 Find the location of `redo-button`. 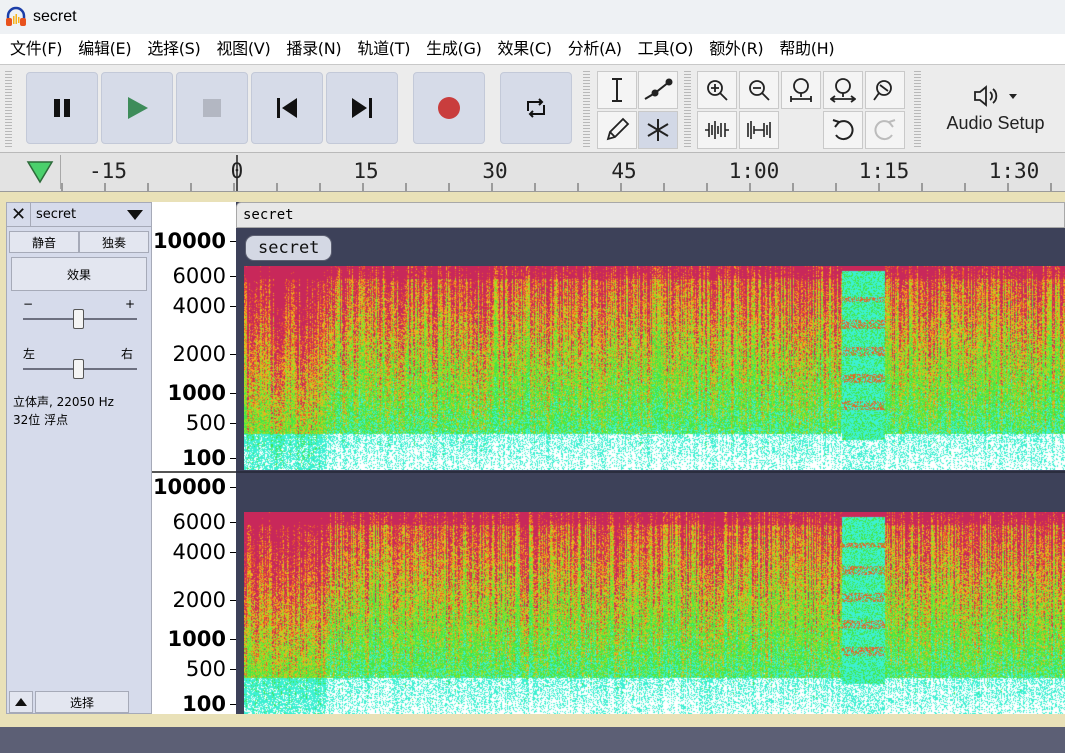

redo-button is located at coordinates (885, 130).